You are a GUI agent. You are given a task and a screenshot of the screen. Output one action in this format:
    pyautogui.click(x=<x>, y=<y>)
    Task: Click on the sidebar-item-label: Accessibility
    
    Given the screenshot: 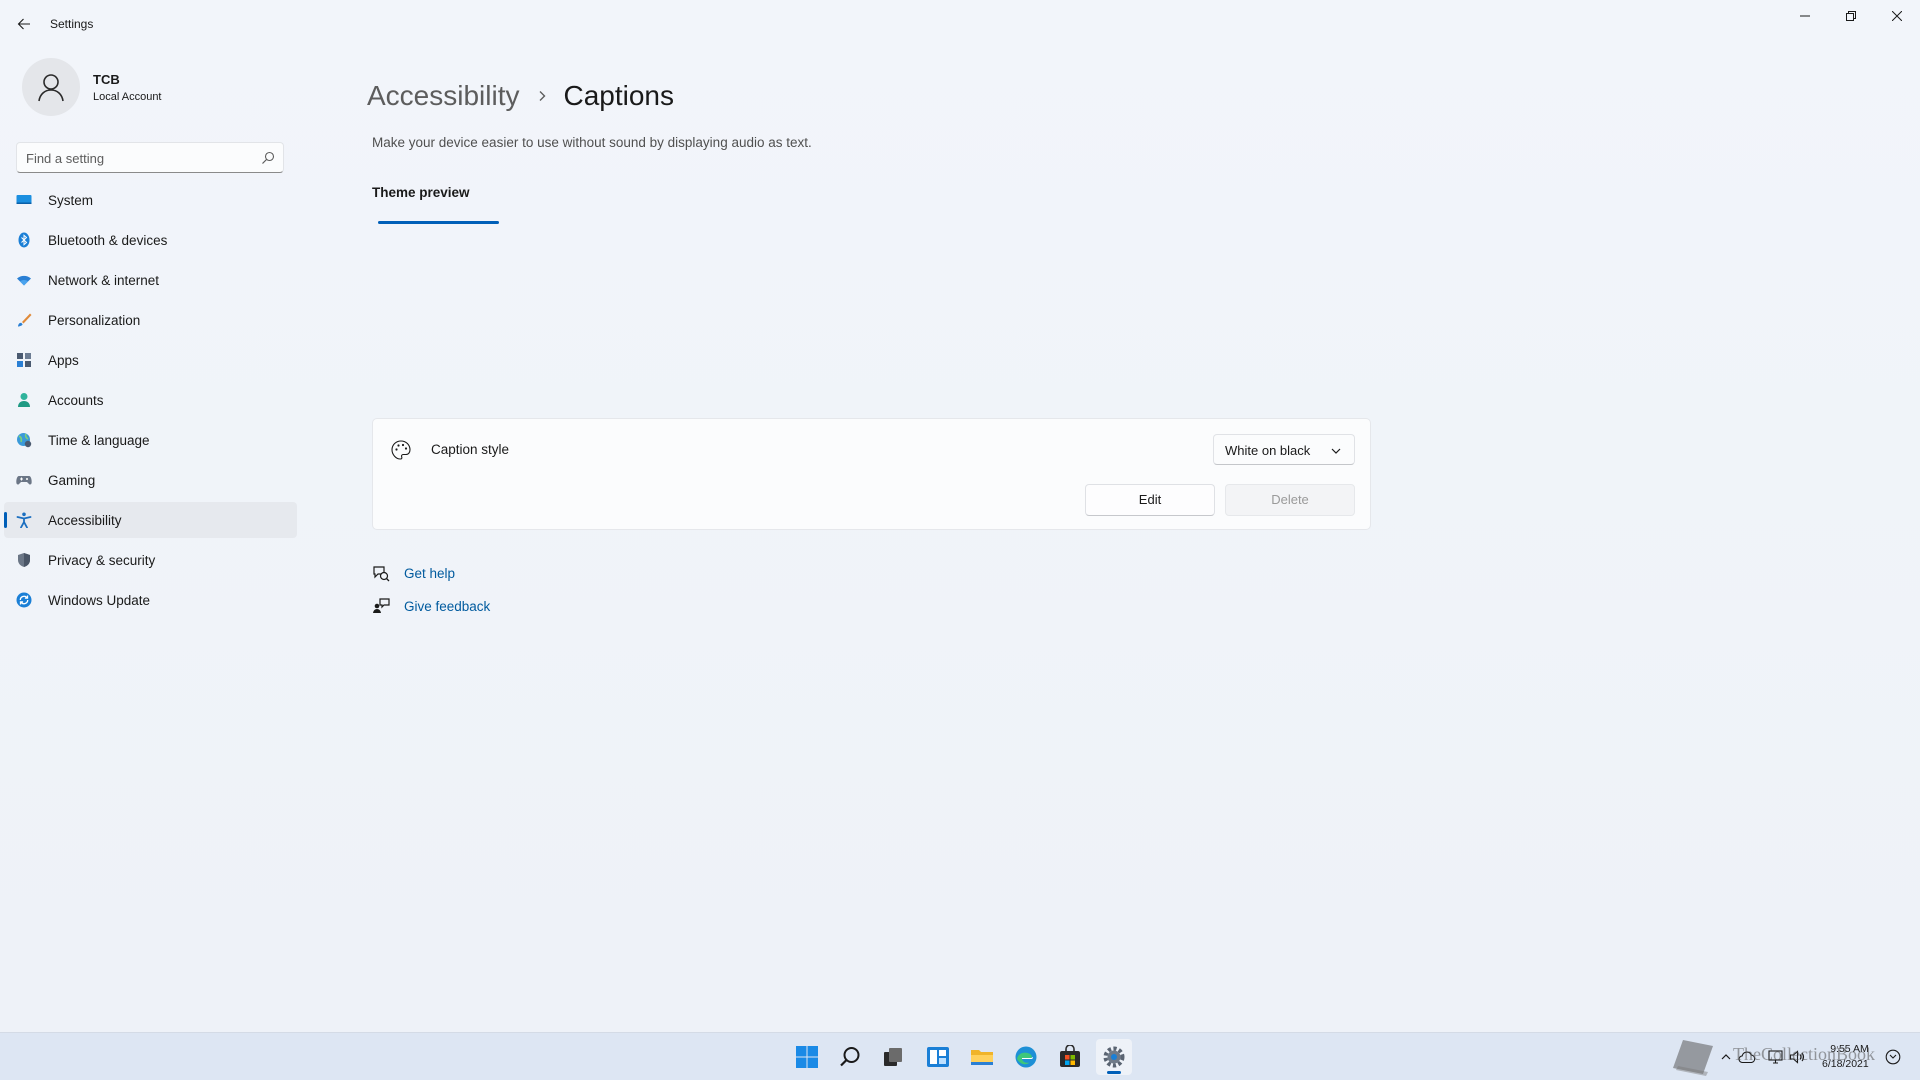 What is the action you would take?
    pyautogui.click(x=85, y=520)
    